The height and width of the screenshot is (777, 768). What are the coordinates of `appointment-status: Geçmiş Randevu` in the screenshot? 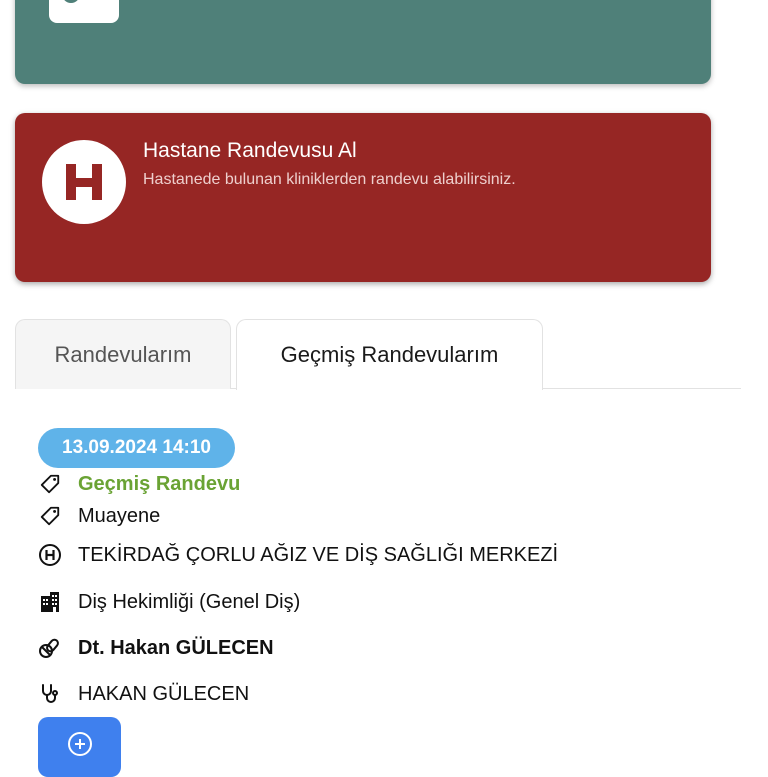 It's located at (159, 483).